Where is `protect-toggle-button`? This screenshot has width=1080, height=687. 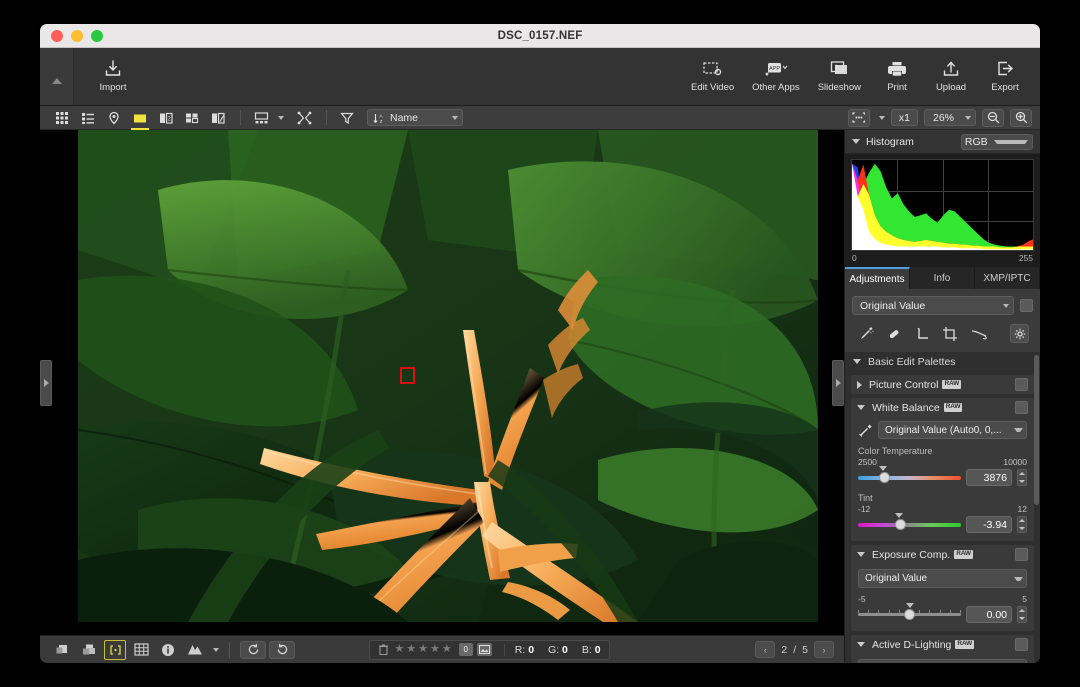 protect-toggle-button is located at coordinates (484, 649).